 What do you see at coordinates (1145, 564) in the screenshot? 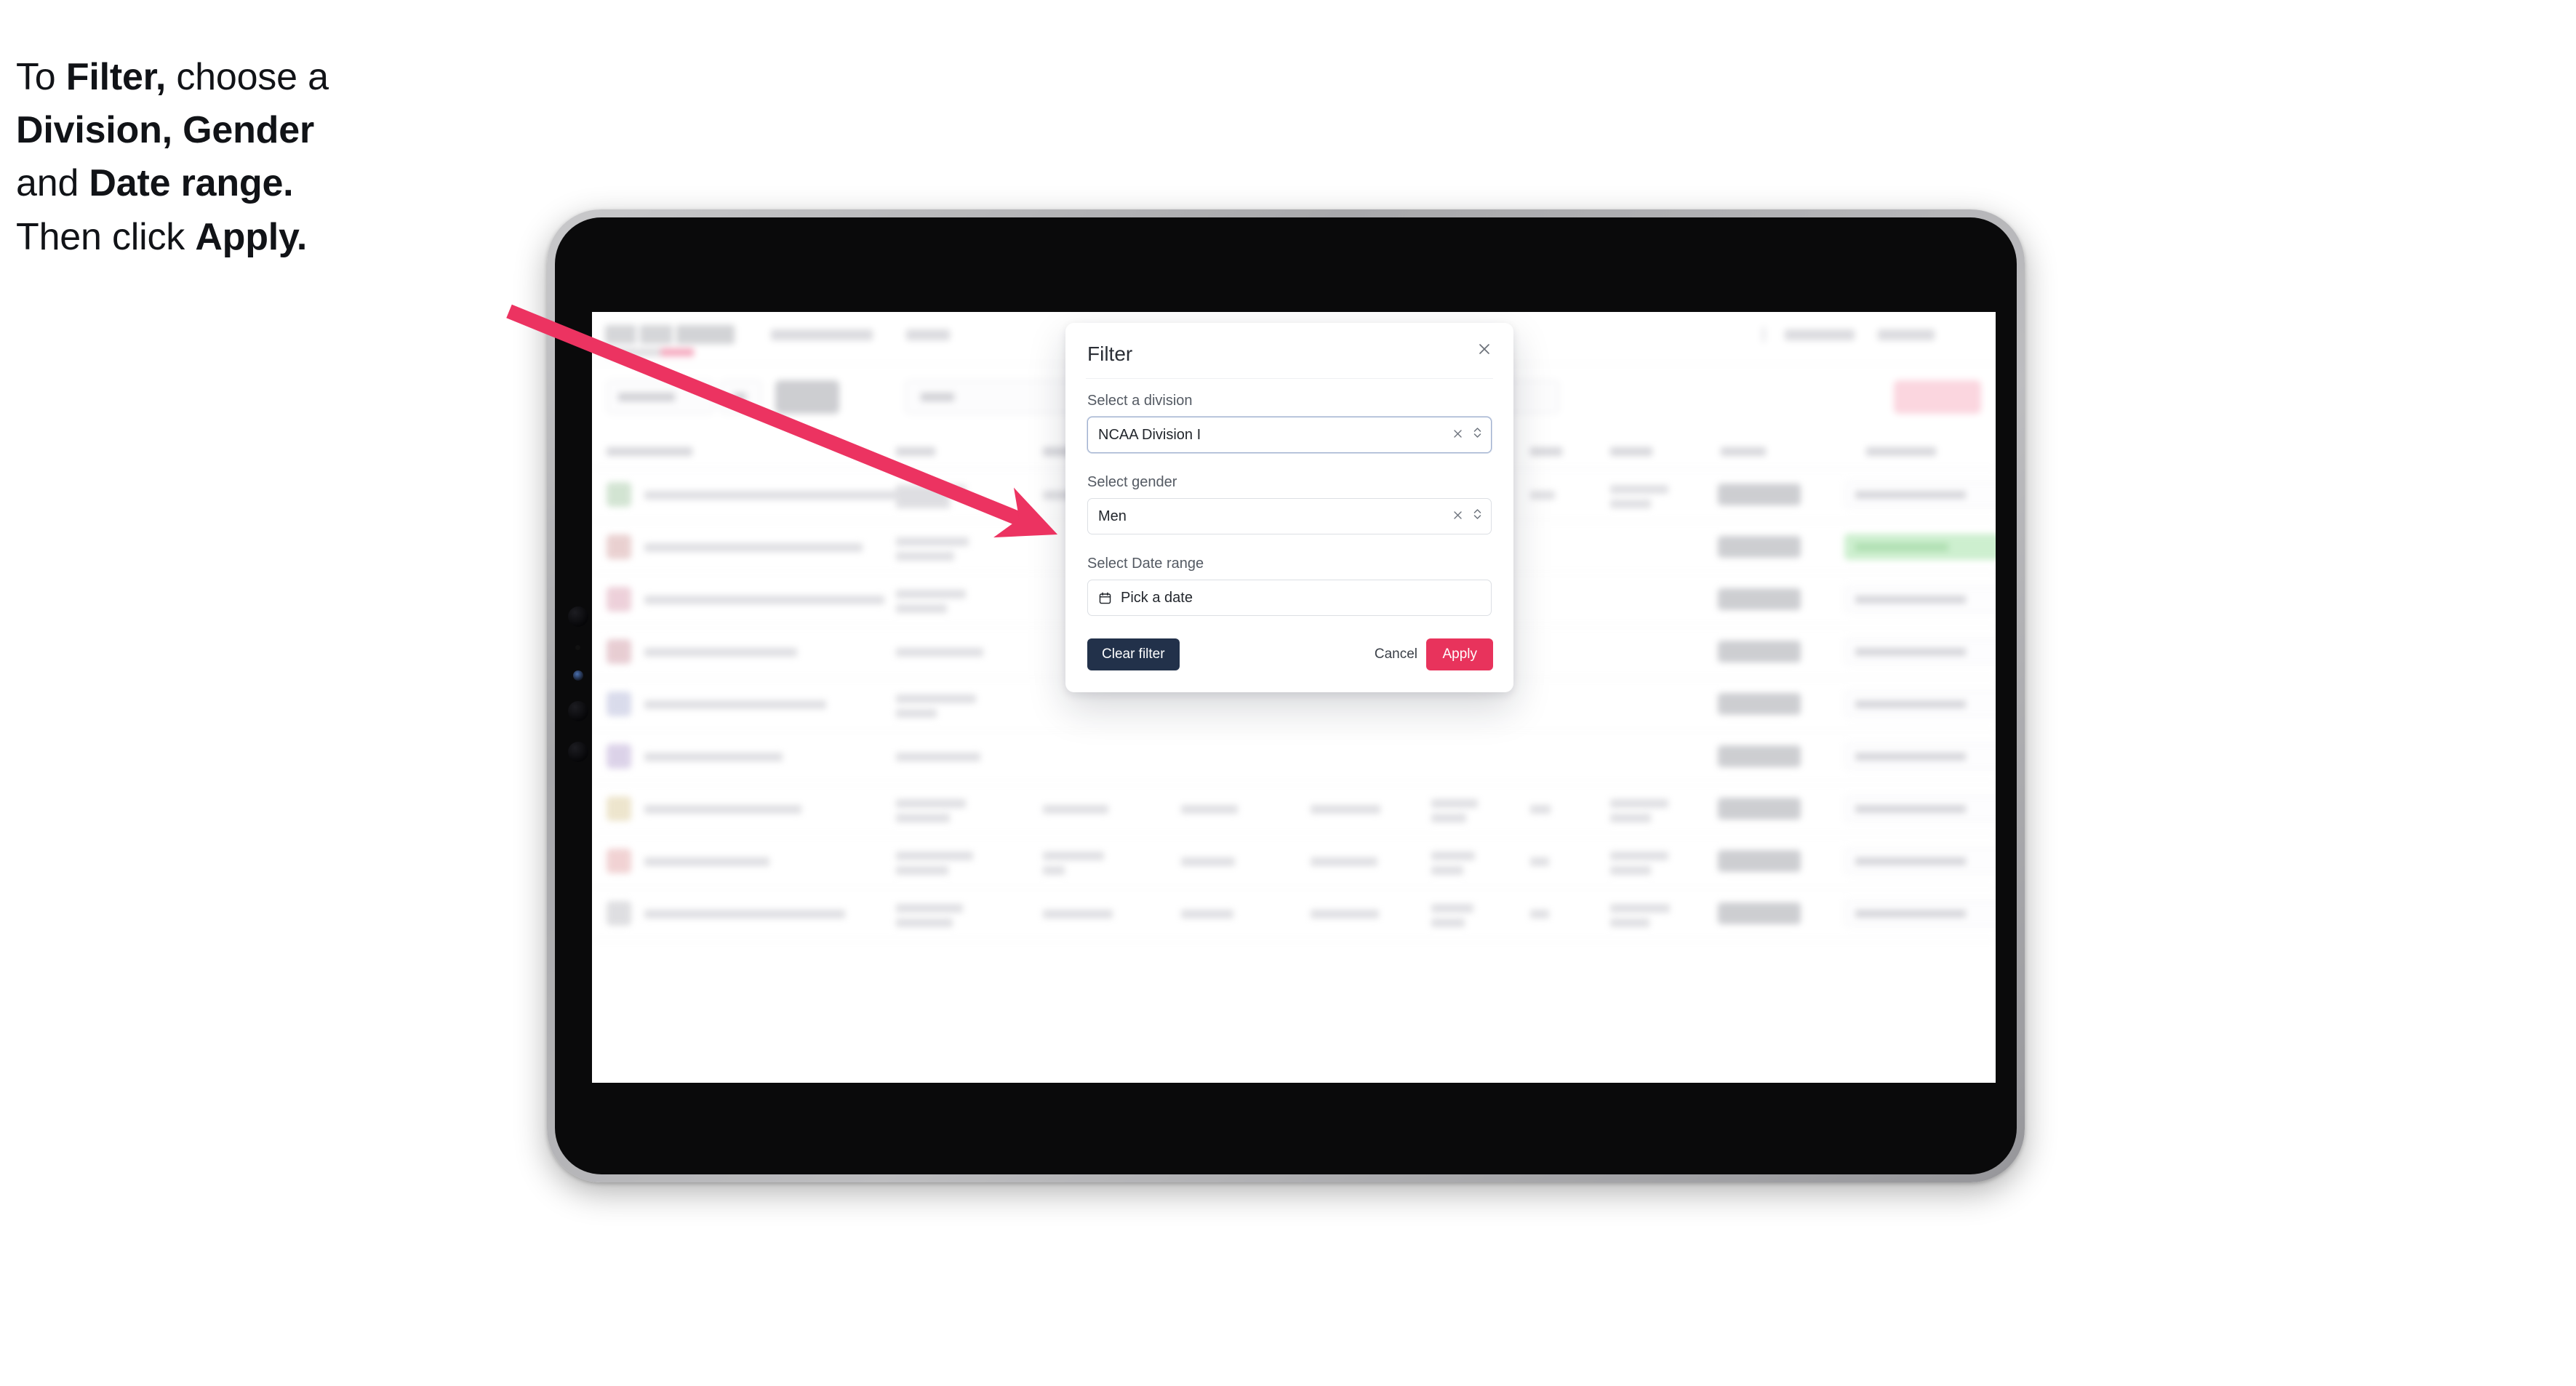
I see `date-range-label: Select Date range` at bounding box center [1145, 564].